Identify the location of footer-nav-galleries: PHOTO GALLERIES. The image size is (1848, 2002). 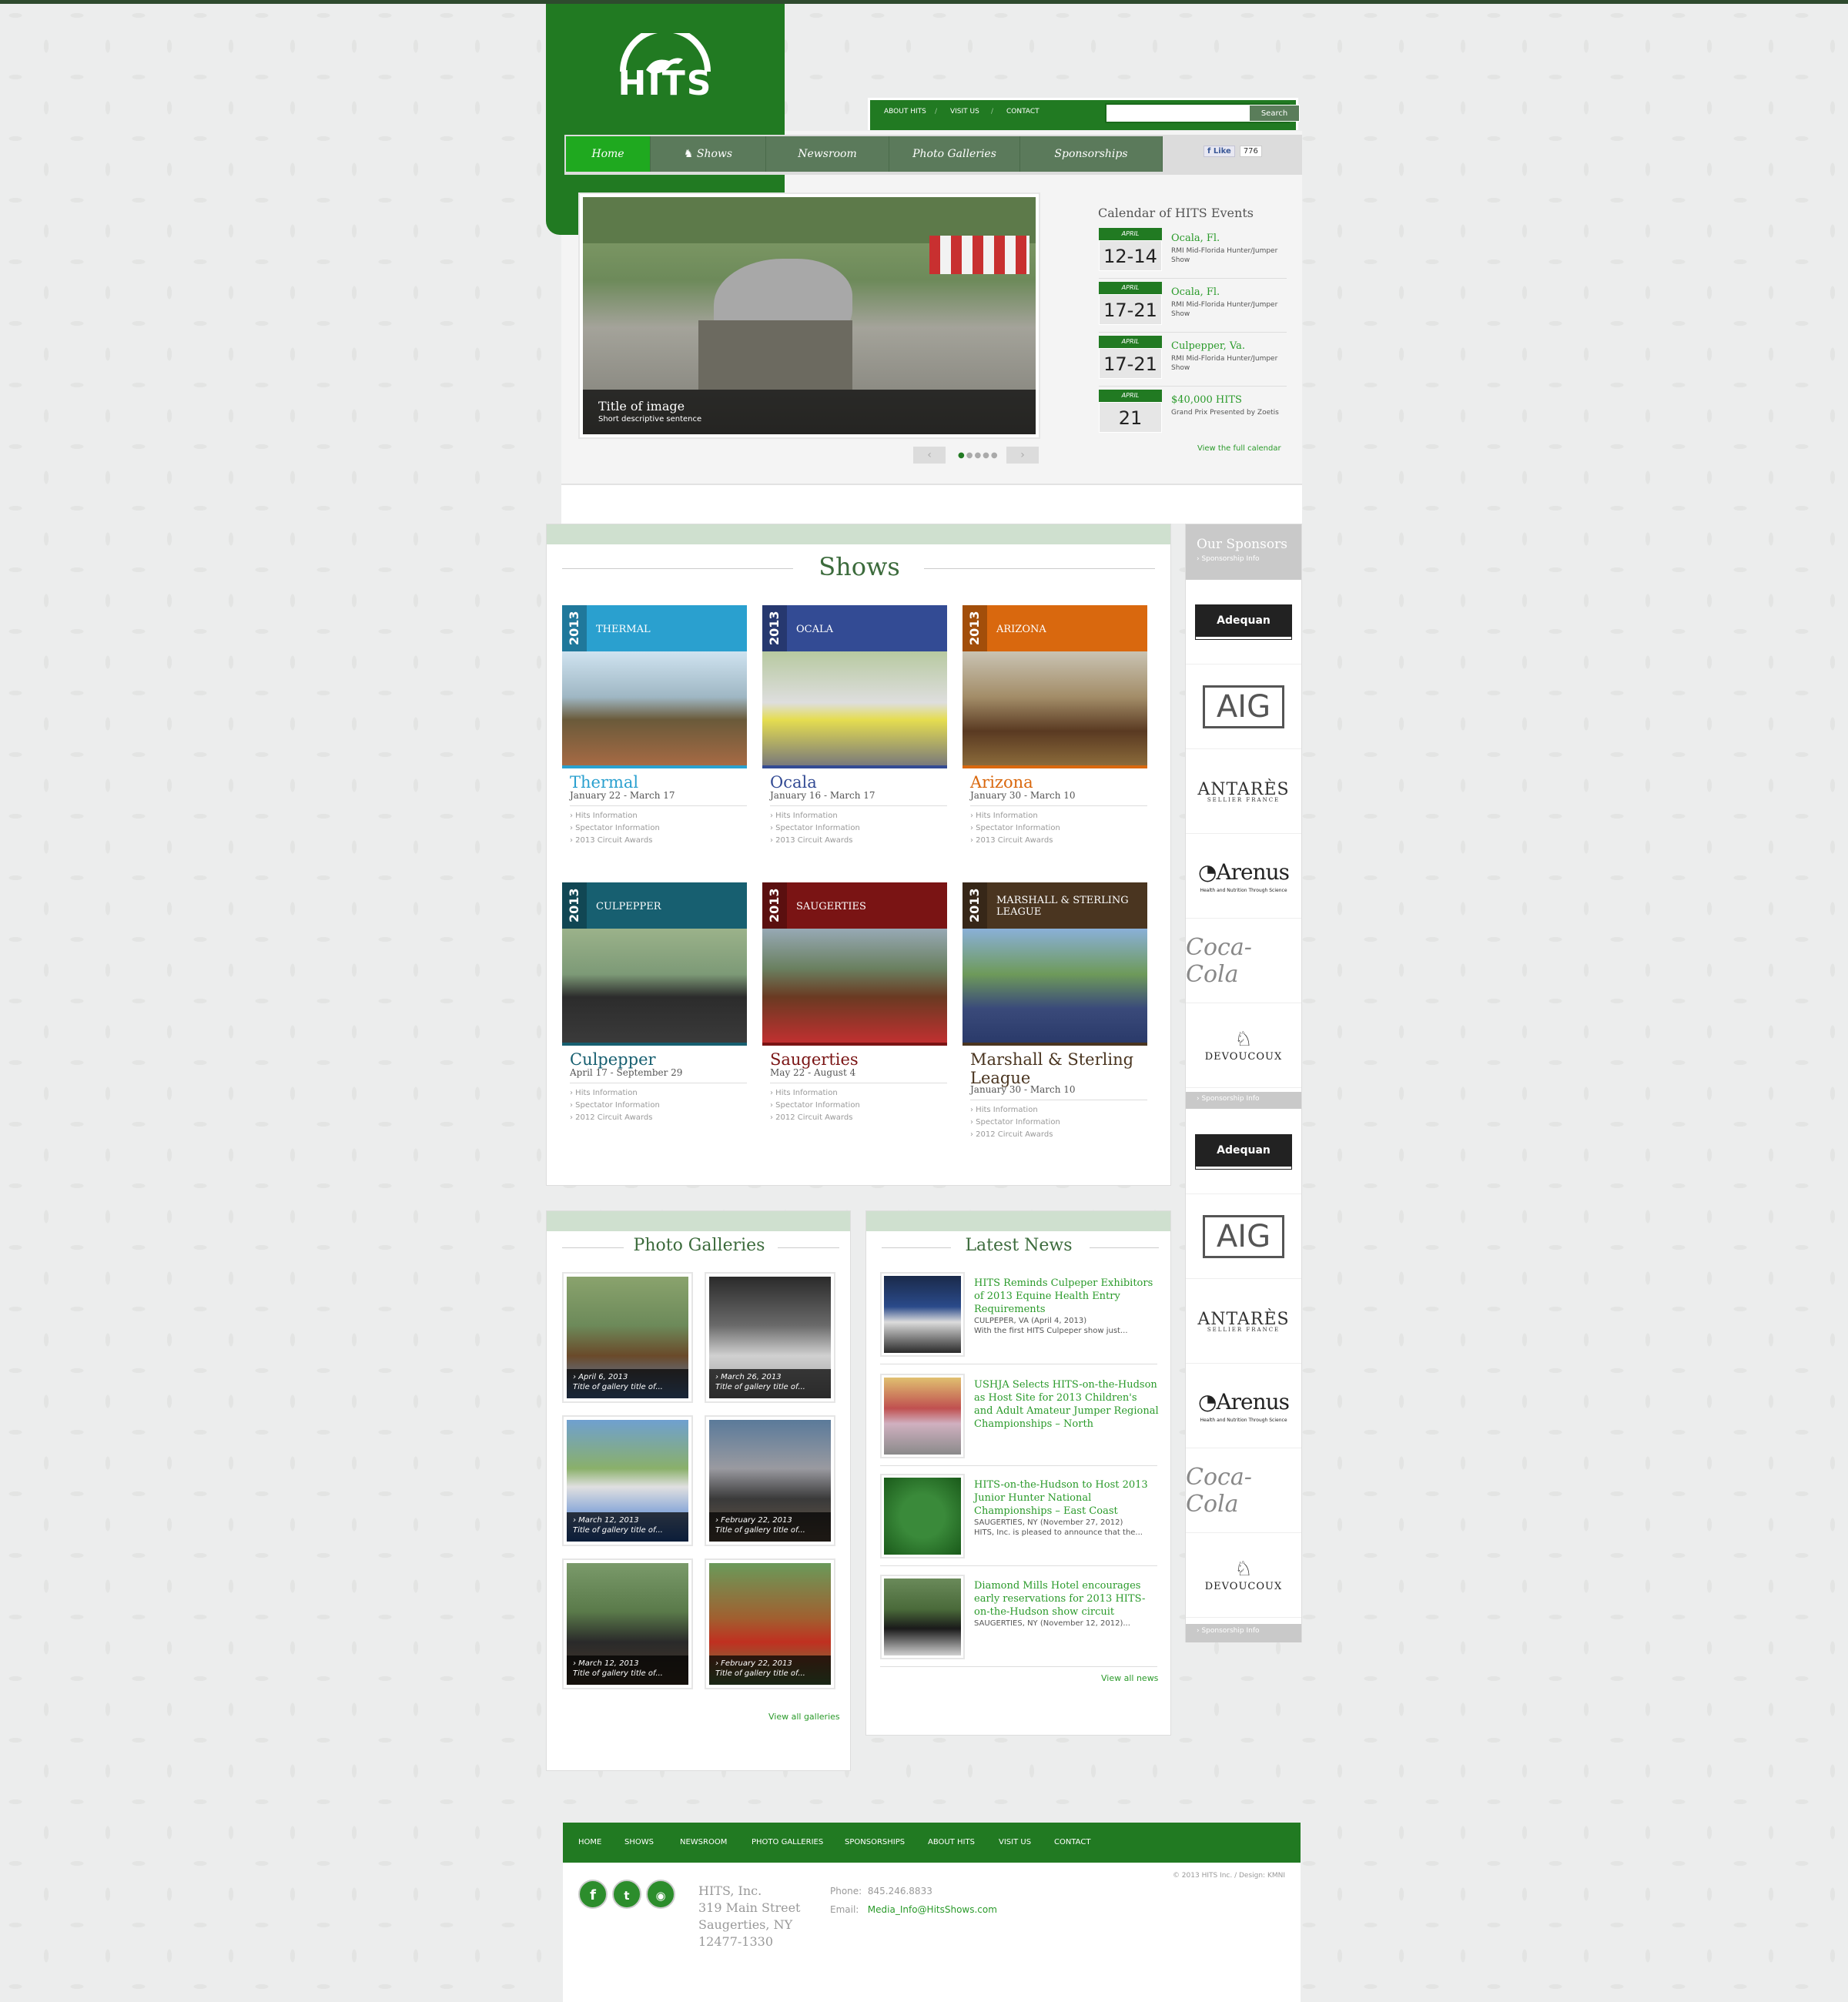
(787, 1842).